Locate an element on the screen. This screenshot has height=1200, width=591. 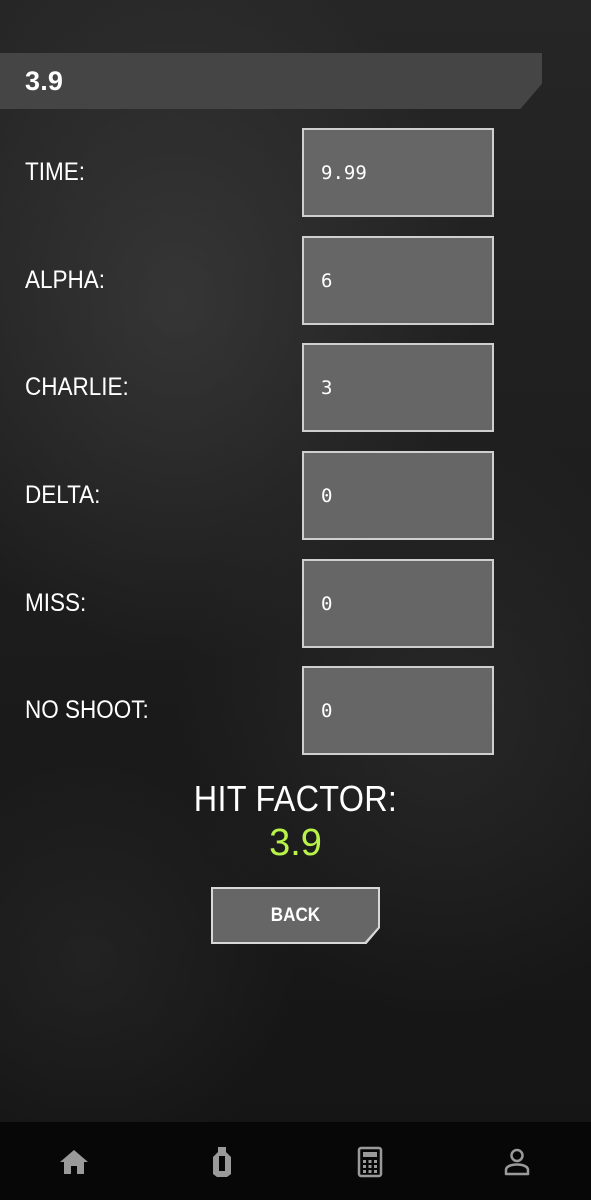
no-shoot-label: NO SHOOT: is located at coordinates (87, 710).